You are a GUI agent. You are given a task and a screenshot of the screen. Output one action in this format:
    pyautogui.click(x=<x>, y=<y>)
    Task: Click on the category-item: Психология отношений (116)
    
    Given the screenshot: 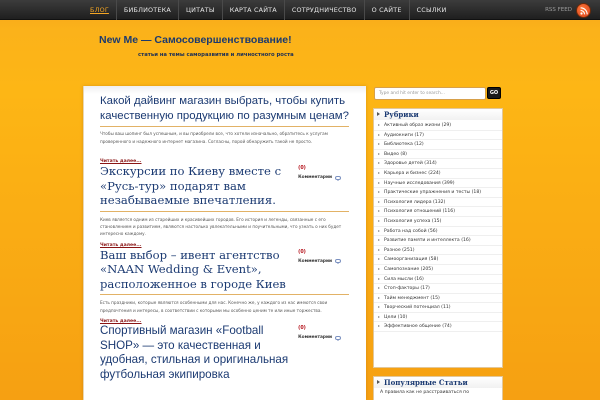 What is the action you would take?
    pyautogui.click(x=438, y=212)
    